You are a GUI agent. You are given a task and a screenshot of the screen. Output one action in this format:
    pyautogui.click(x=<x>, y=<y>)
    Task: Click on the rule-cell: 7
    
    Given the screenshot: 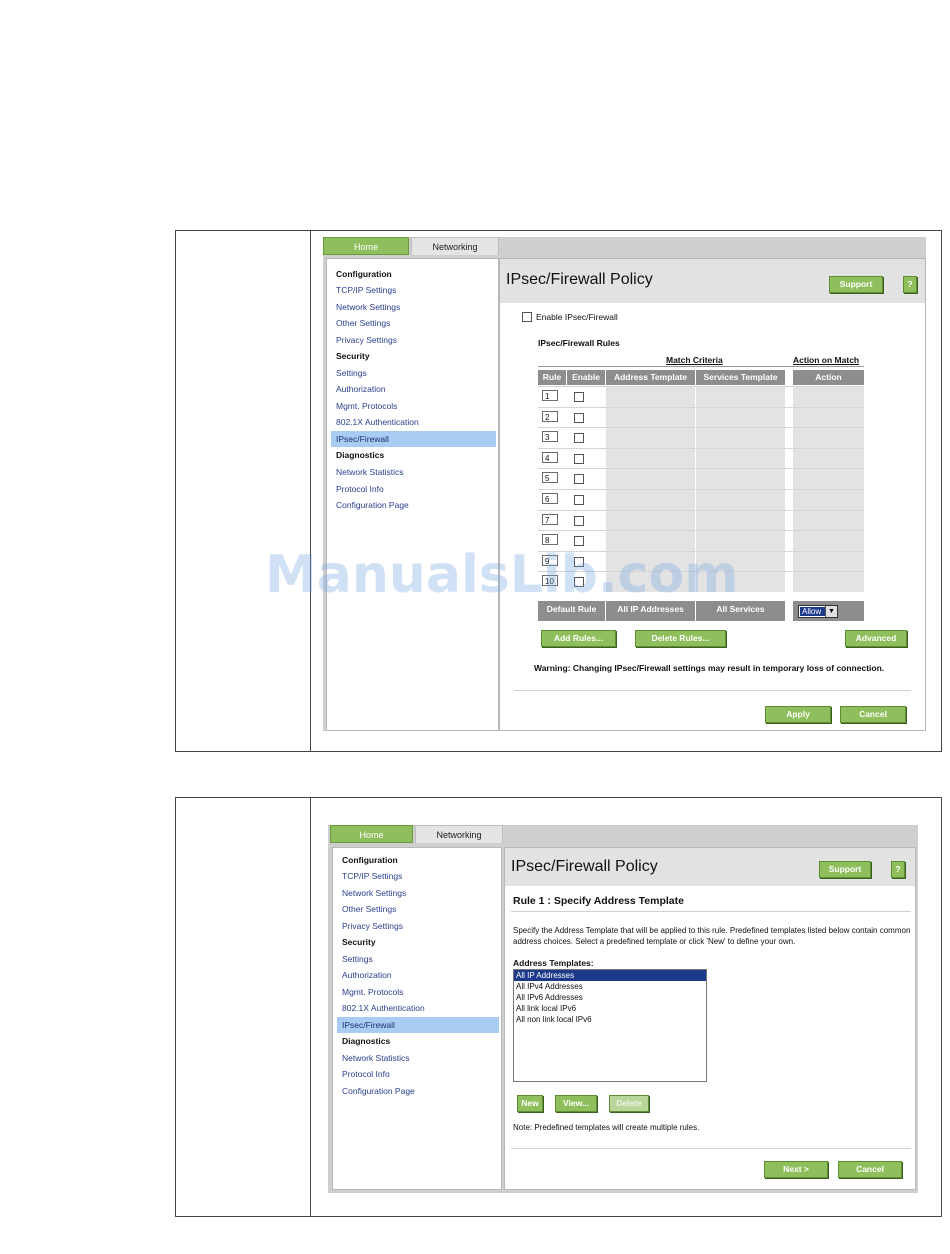 What is the action you would take?
    pyautogui.click(x=552, y=520)
    